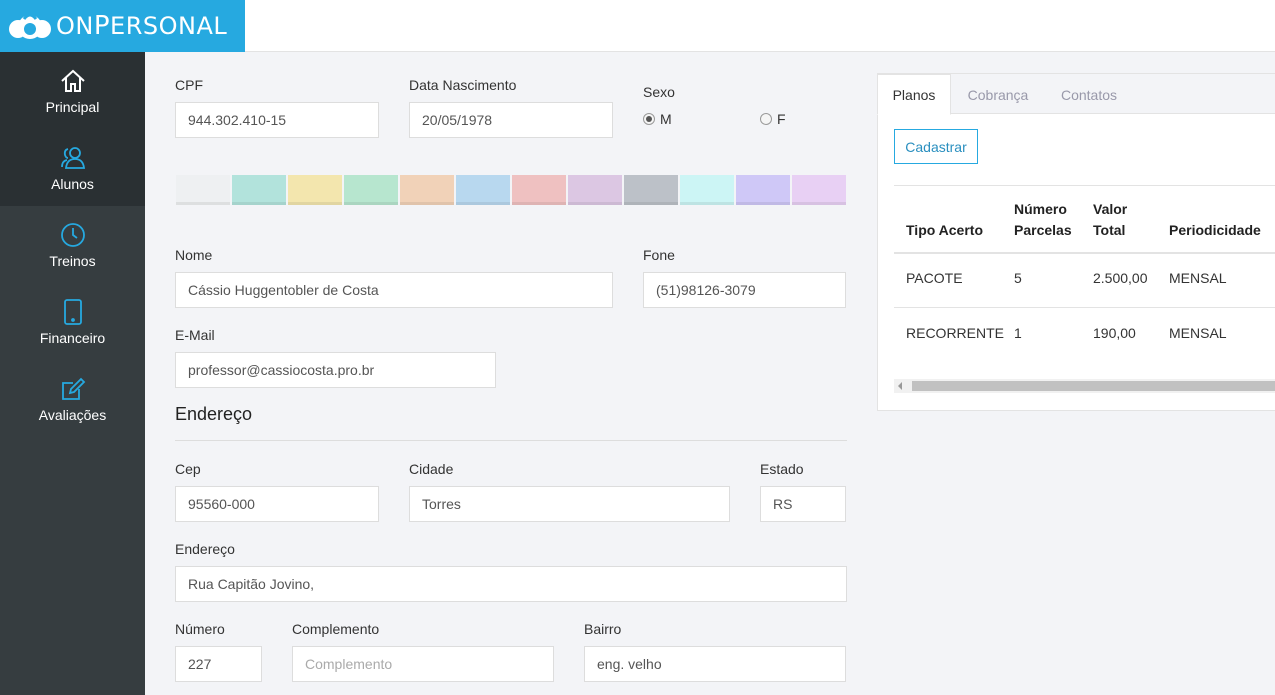 Image resolution: width=1275 pixels, height=695 pixels. I want to click on horizontal-scrollbar, so click(1084, 386).